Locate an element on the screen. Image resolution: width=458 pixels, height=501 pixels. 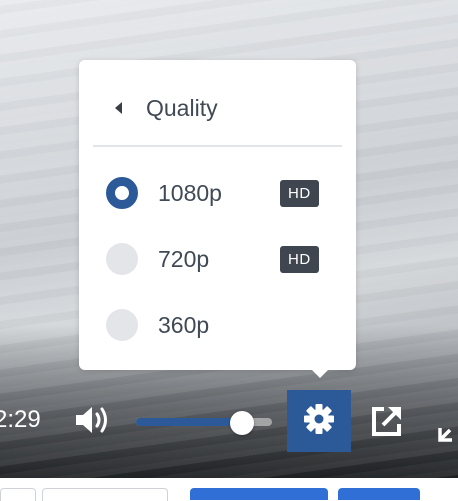
external-link-icon is located at coordinates (387, 424).